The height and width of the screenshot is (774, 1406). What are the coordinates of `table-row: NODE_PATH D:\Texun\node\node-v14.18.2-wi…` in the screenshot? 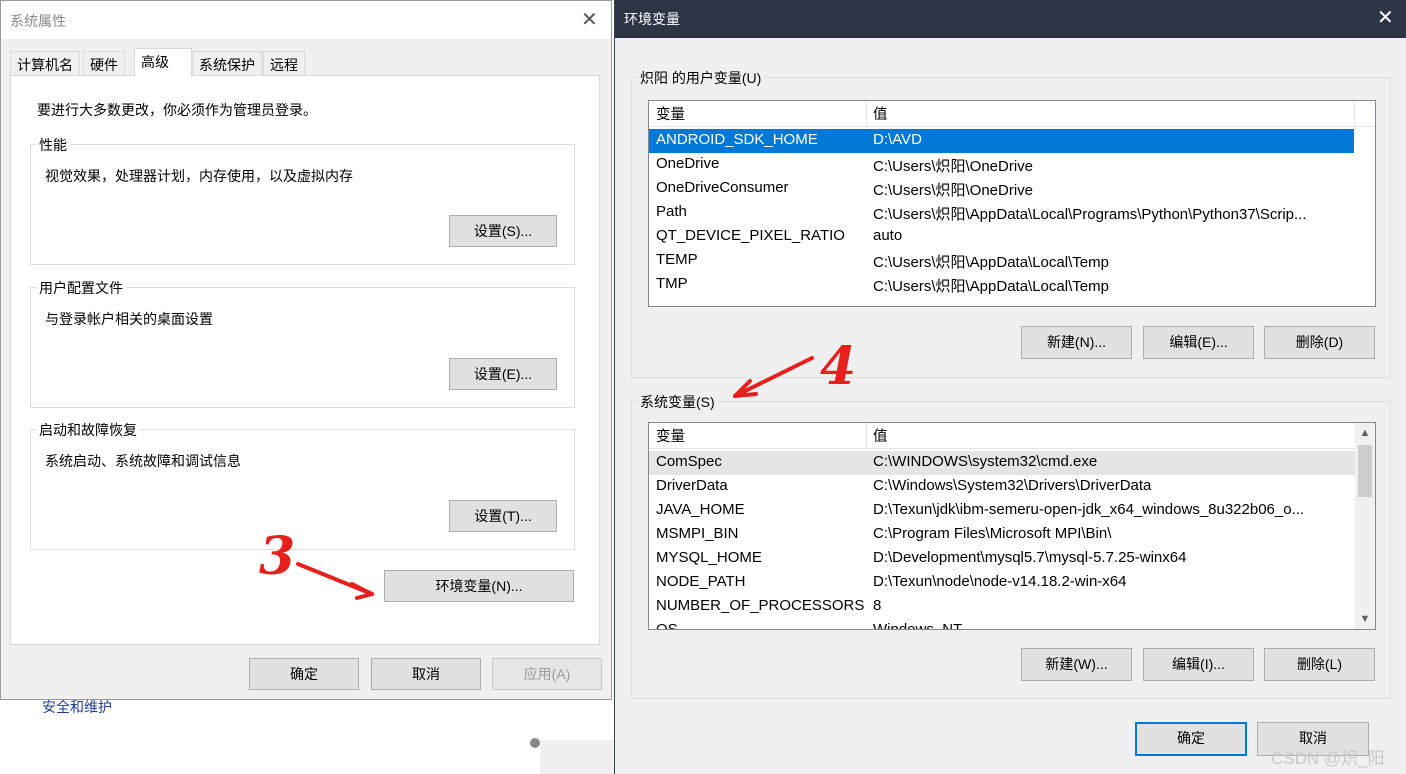 It's located at (1002, 583).